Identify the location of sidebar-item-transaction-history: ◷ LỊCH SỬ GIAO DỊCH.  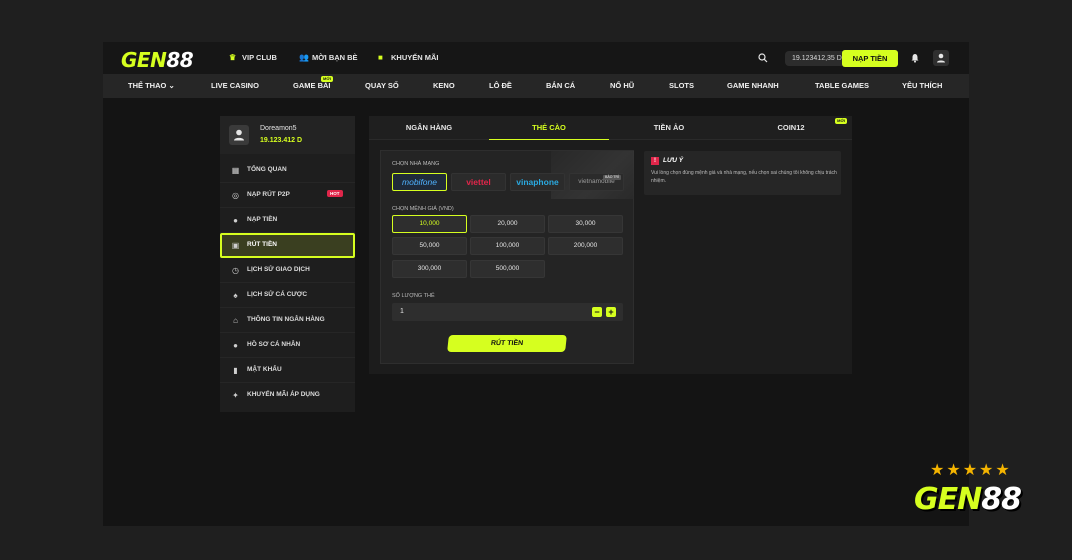
(287, 270).